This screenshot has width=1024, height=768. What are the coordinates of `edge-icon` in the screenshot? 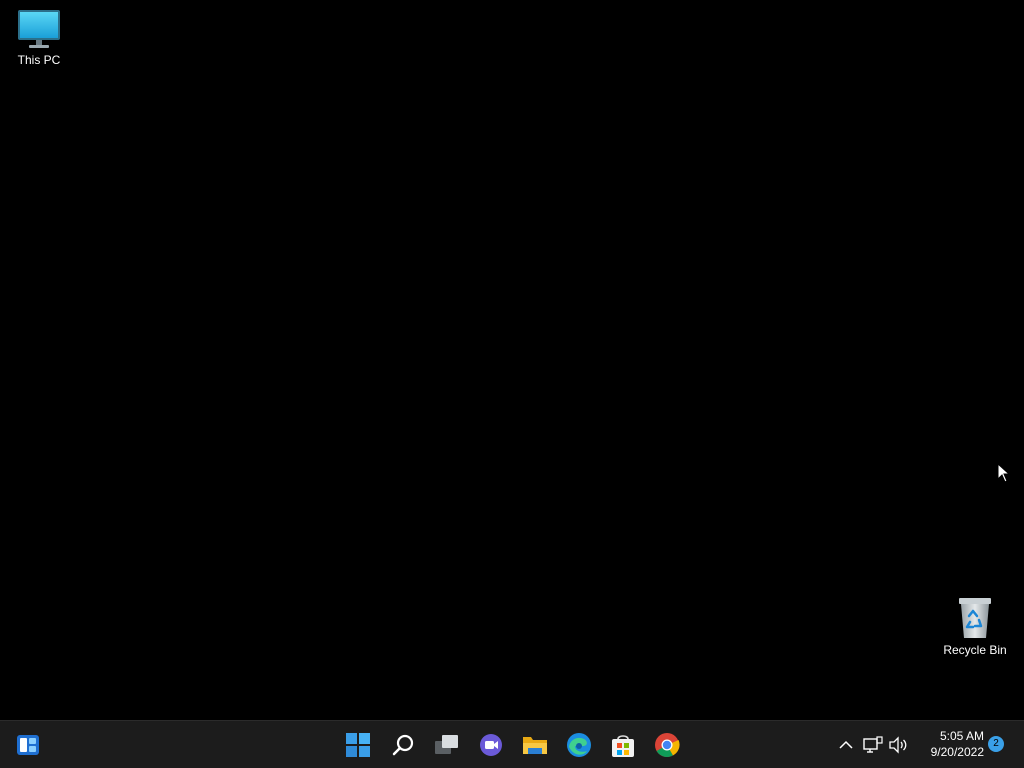 It's located at (579, 745).